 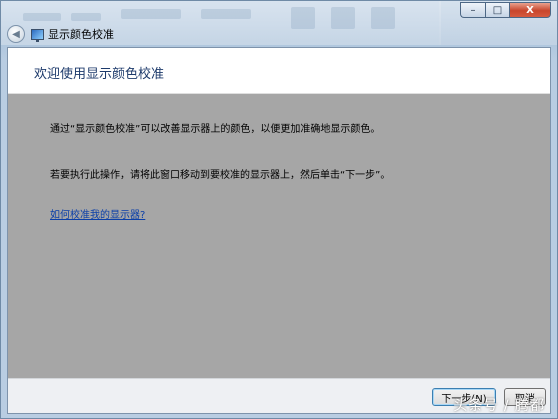 I want to click on minimize-icon: –, so click(x=473, y=10).